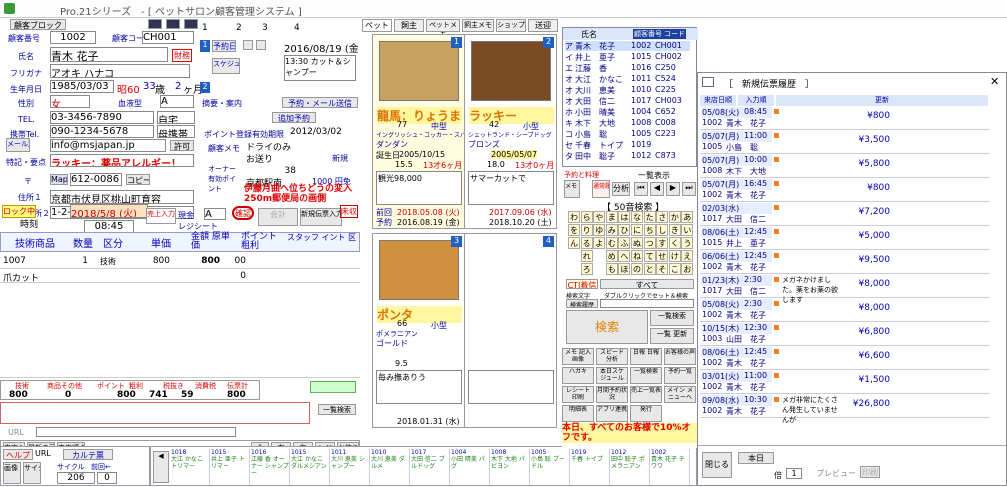 This screenshot has height=487, width=1007. What do you see at coordinates (756, 458) in the screenshot?
I see `today-button: 本日` at bounding box center [756, 458].